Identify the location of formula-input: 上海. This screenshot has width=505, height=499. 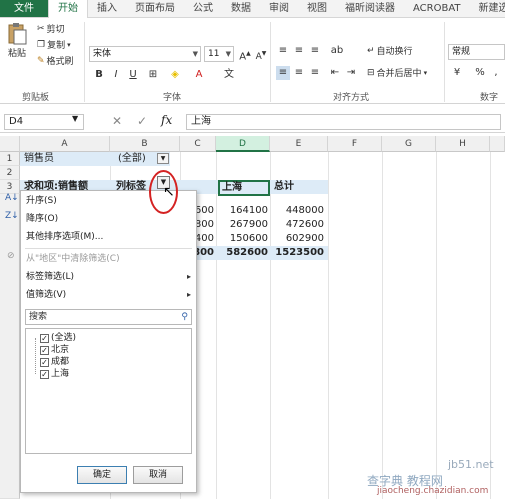
(343, 122).